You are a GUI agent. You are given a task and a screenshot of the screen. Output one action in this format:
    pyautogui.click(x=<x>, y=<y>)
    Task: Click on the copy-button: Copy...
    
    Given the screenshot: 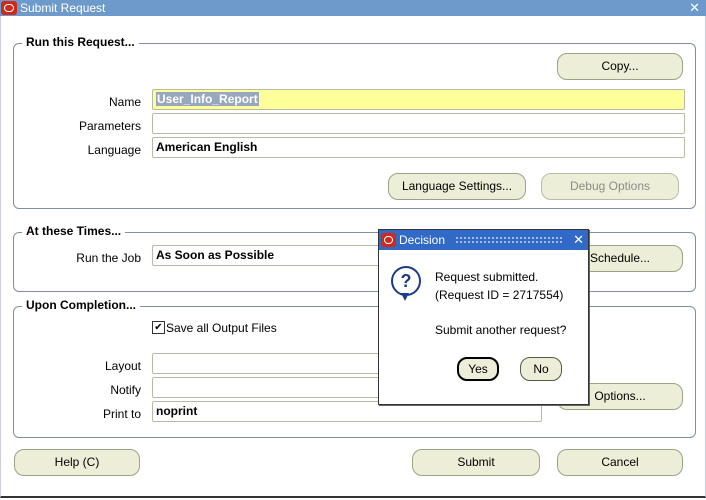 What is the action you would take?
    pyautogui.click(x=620, y=66)
    